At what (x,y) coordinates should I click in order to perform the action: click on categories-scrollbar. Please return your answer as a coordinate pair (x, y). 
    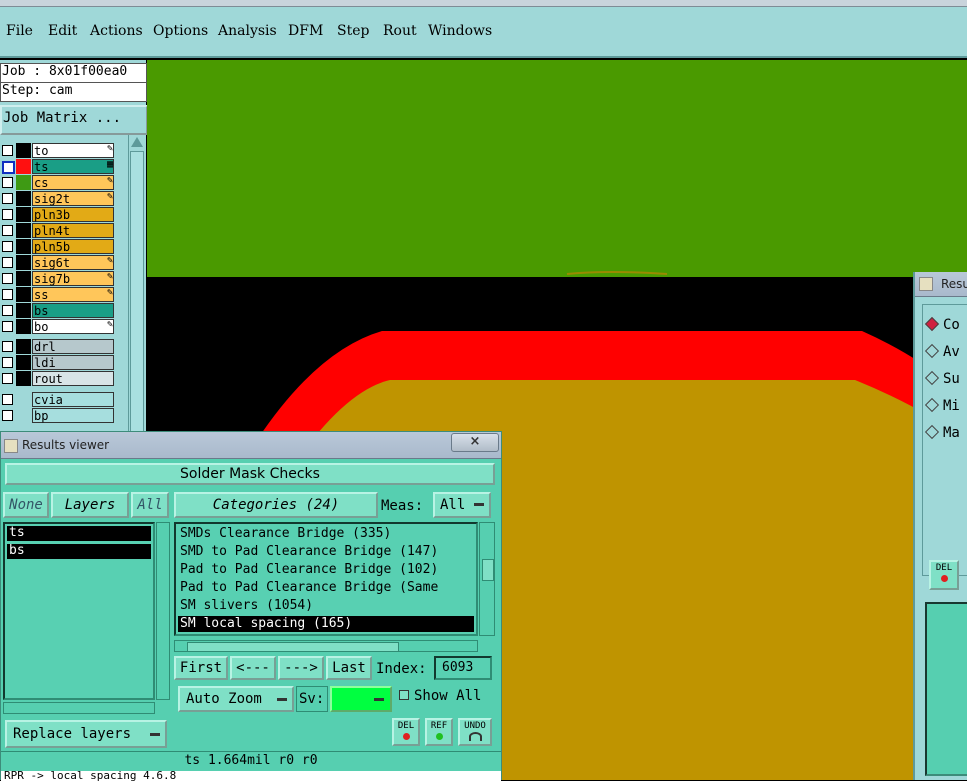
    Looking at the image, I should click on (487, 579).